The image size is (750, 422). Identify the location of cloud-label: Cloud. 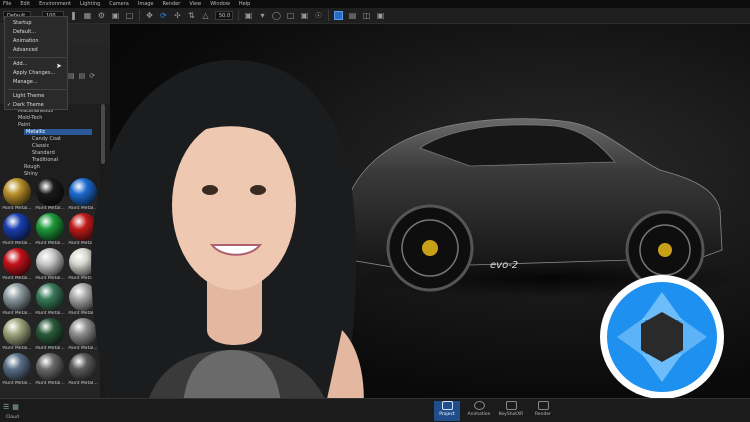
(12, 417).